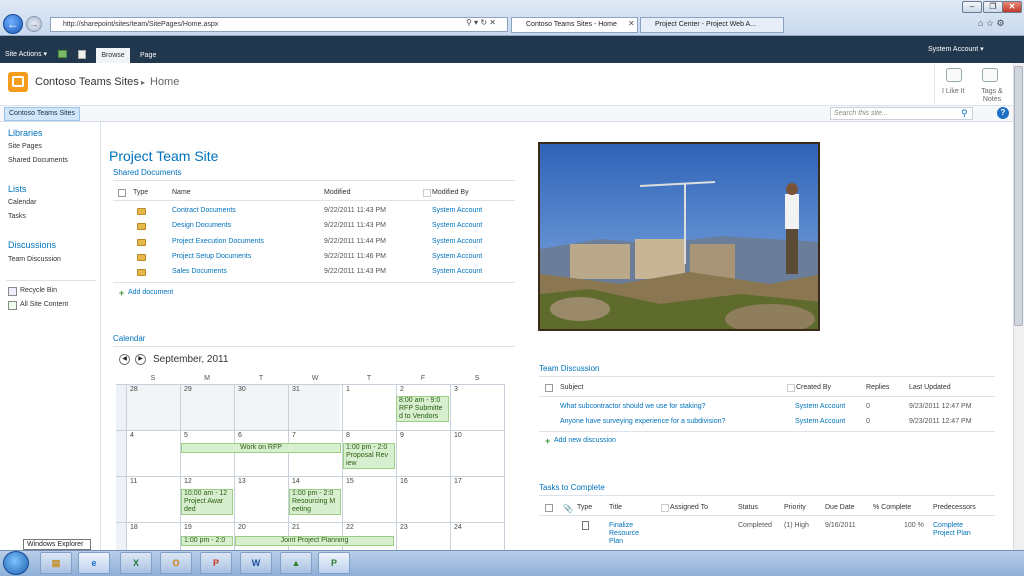 Image resolution: width=1024 pixels, height=576 pixels. What do you see at coordinates (133, 481) in the screenshot?
I see `day-number: 11` at bounding box center [133, 481].